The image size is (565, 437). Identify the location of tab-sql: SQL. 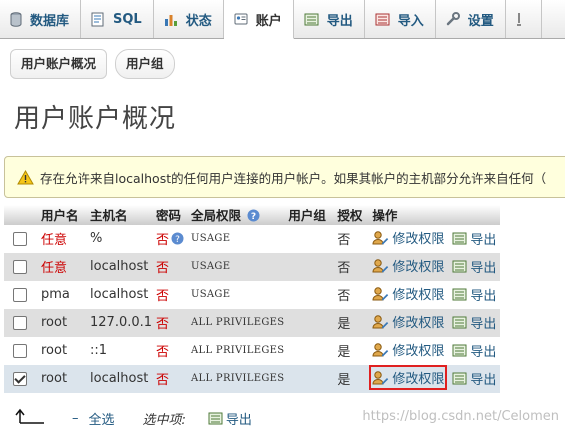
(117, 19).